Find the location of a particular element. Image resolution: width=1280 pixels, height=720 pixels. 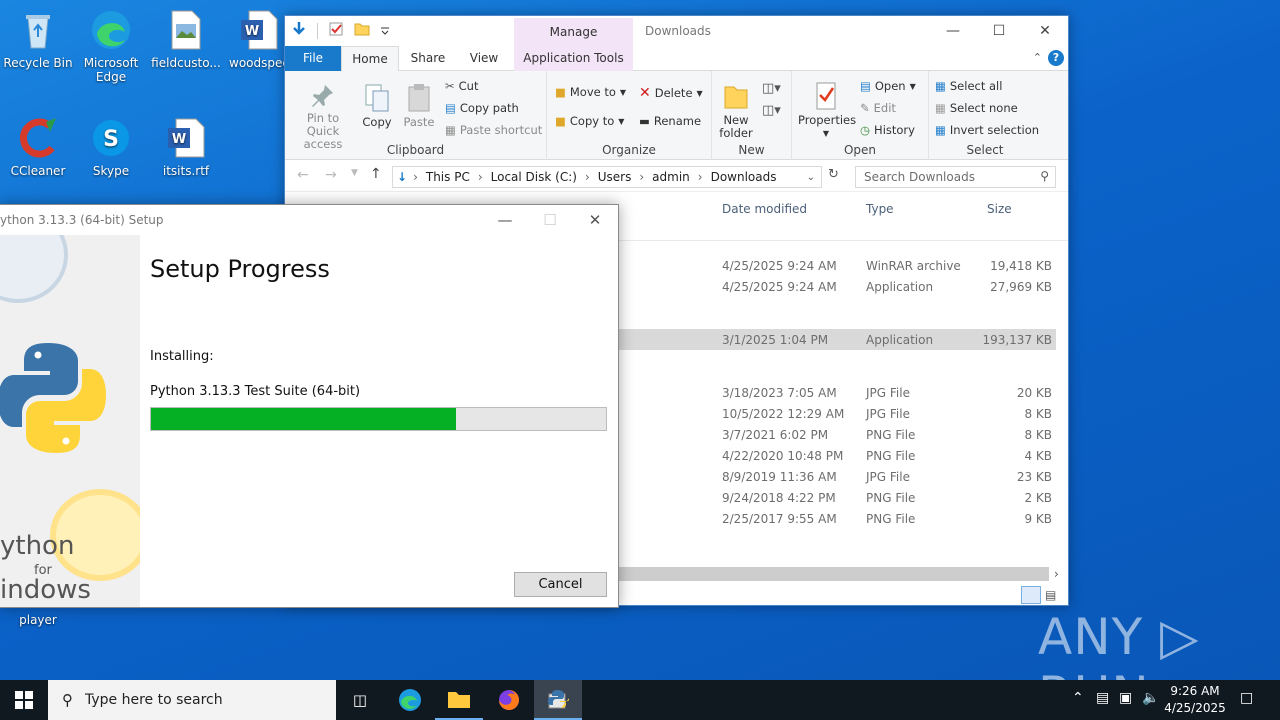

scroll-right-icon: › is located at coordinates (1056, 574).